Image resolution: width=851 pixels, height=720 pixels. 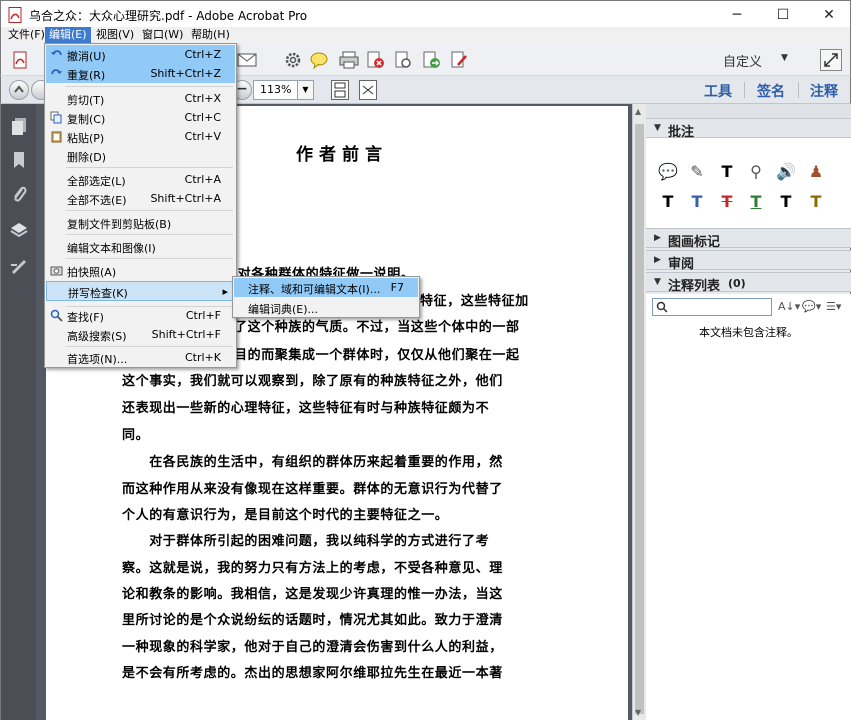 What do you see at coordinates (247, 60) in the screenshot?
I see `email-icon` at bounding box center [247, 60].